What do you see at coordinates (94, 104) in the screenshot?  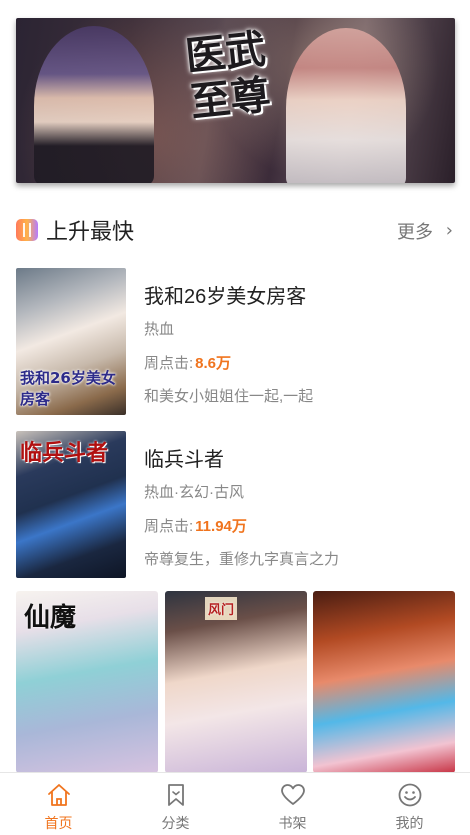 I see `banner-character-left` at bounding box center [94, 104].